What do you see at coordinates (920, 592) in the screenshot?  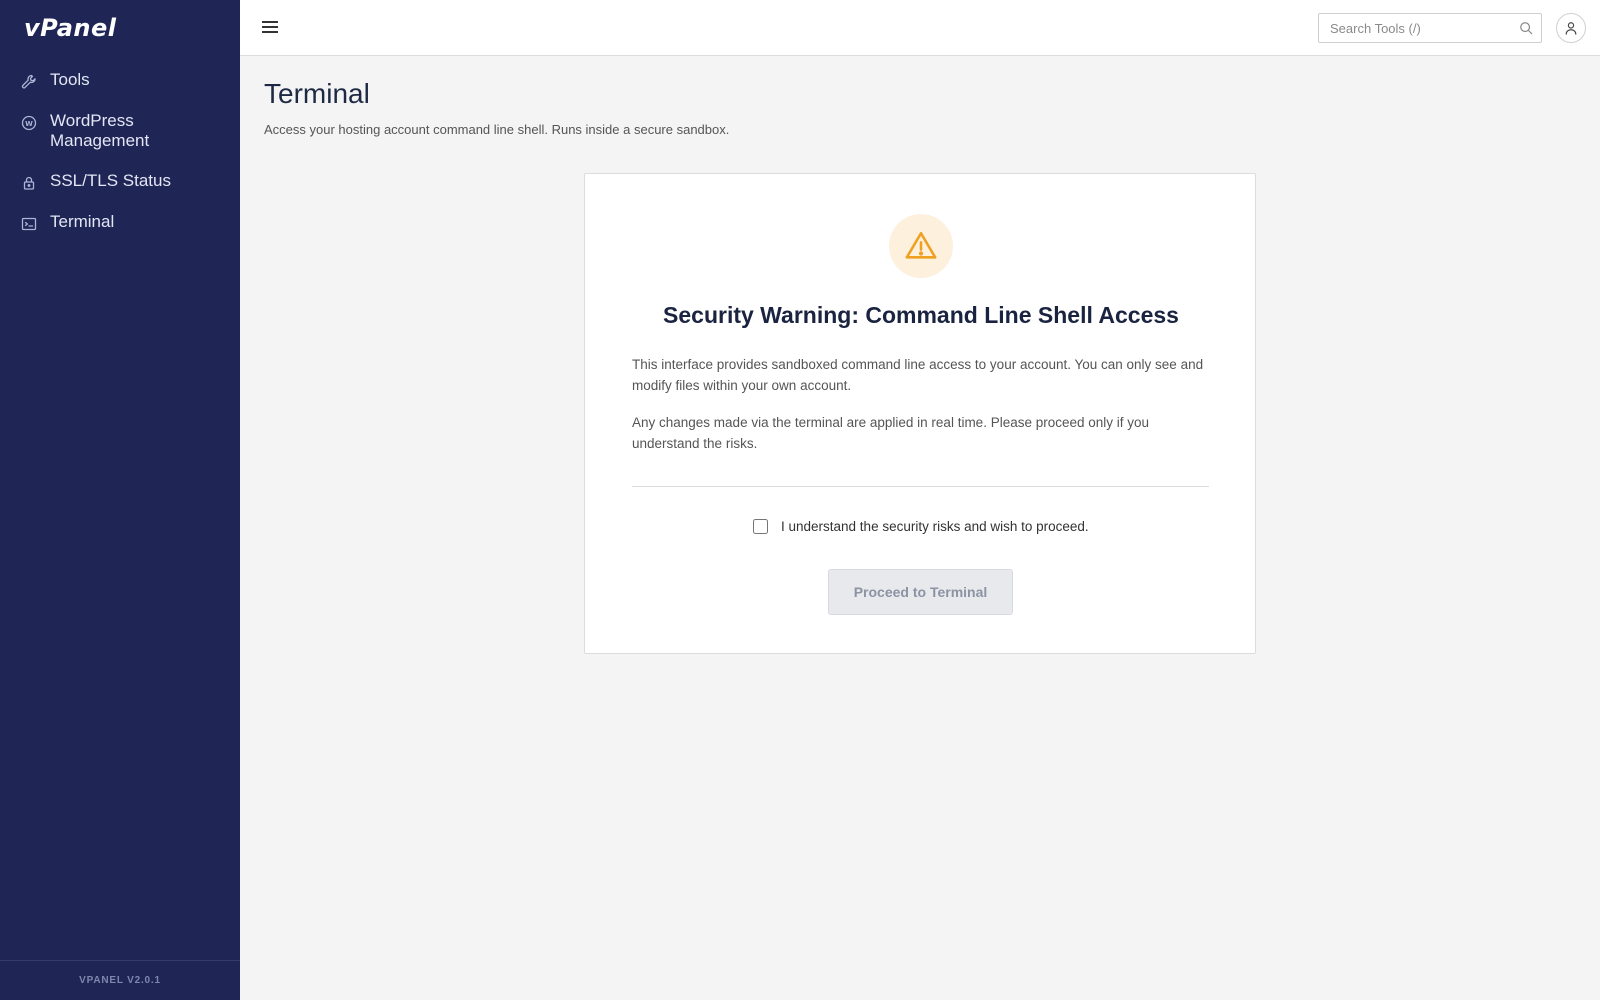 I see `proceed-to-terminal-button: Proceed to Terminal` at bounding box center [920, 592].